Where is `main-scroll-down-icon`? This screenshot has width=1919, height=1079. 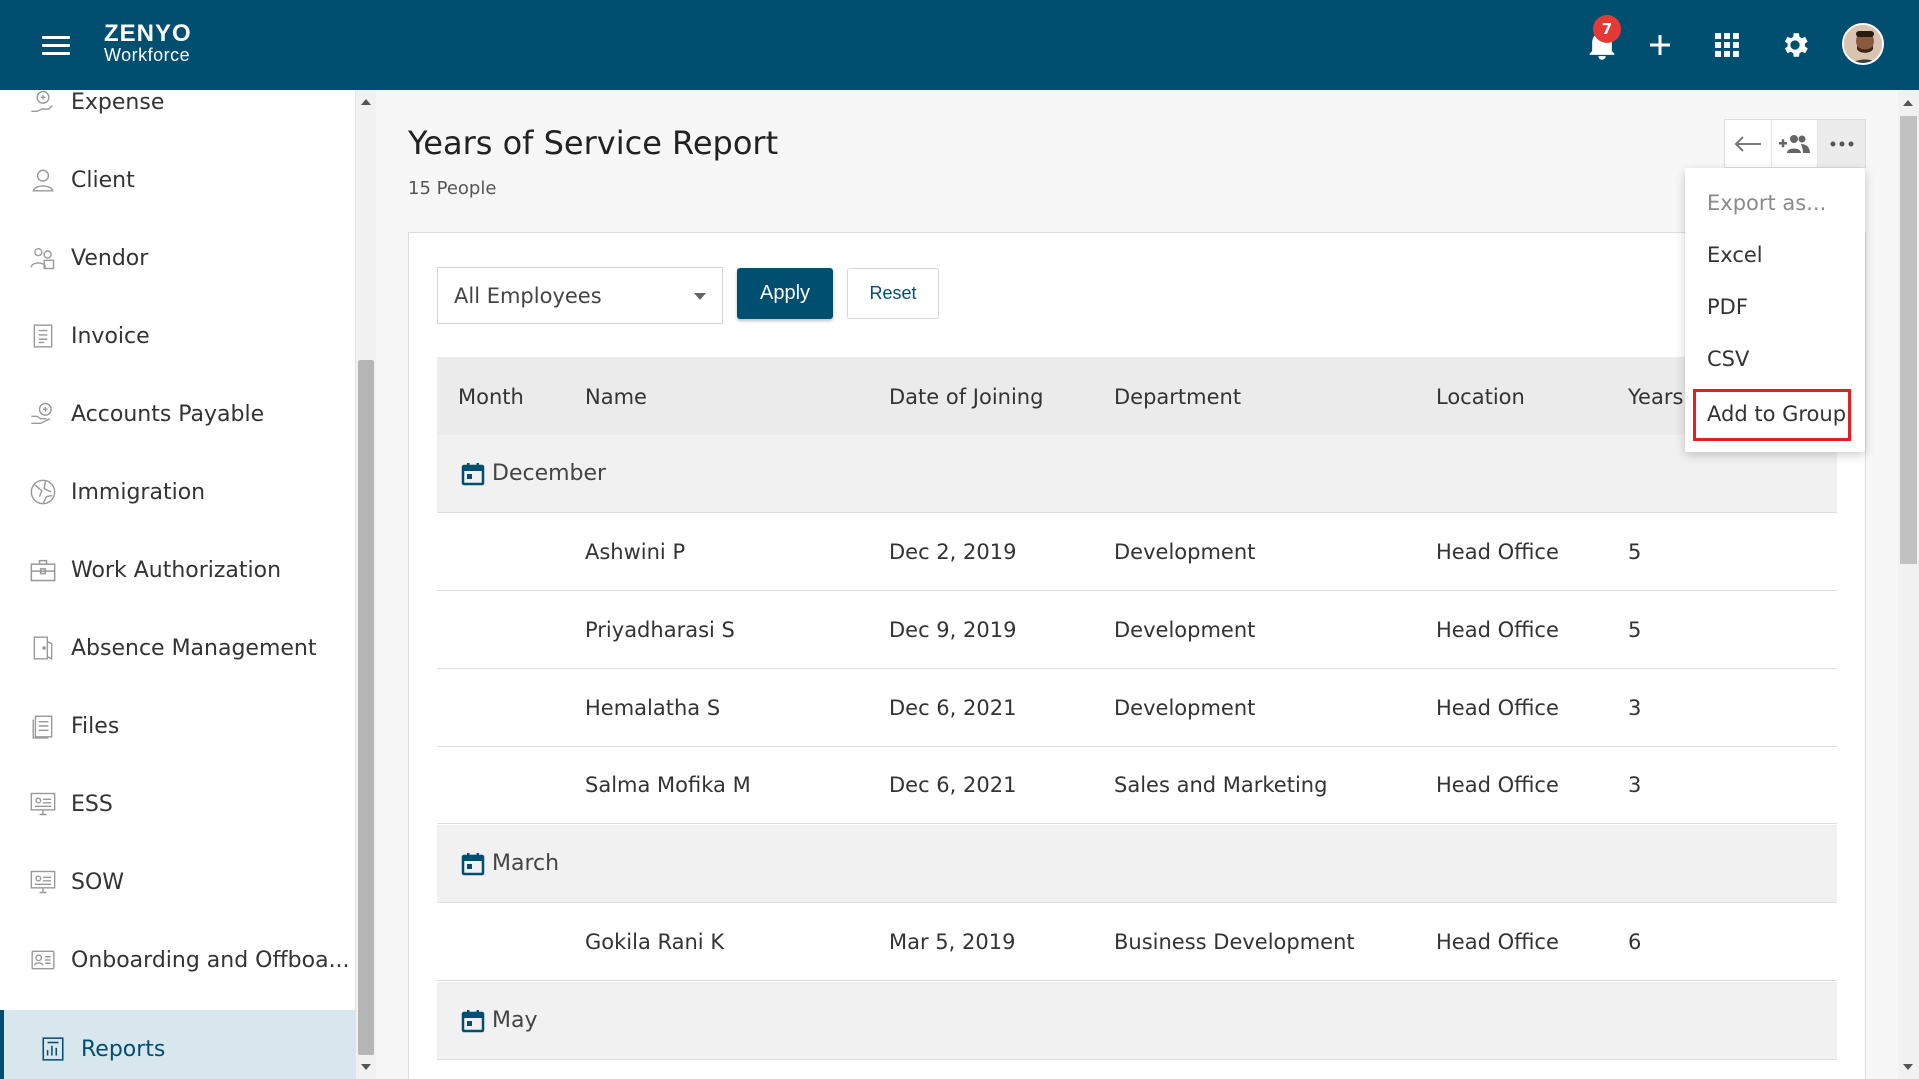 main-scroll-down-icon is located at coordinates (1908, 1067).